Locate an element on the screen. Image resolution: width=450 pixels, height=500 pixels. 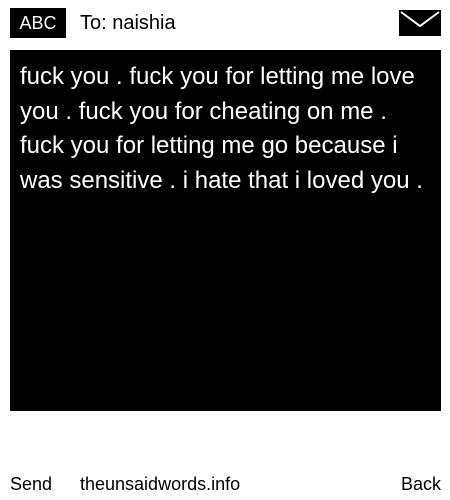
send-button: Send is located at coordinates (31, 484).